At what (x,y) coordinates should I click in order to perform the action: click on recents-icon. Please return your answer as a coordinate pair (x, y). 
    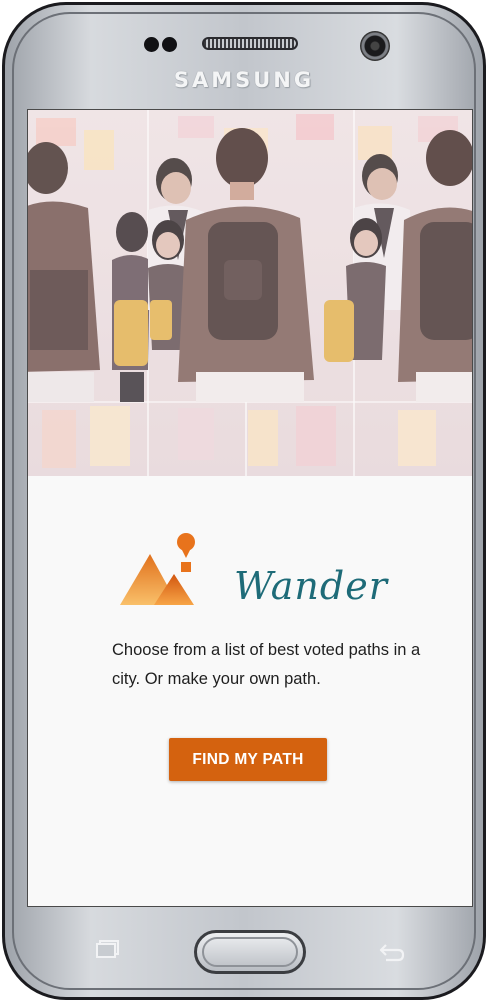
    Looking at the image, I should click on (108, 949).